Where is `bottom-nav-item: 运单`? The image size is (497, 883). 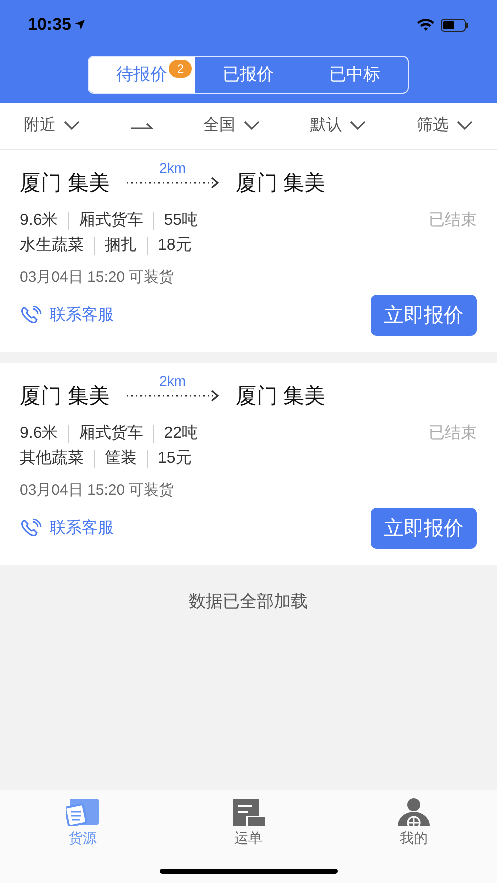
bottom-nav-item: 运单 is located at coordinates (249, 823).